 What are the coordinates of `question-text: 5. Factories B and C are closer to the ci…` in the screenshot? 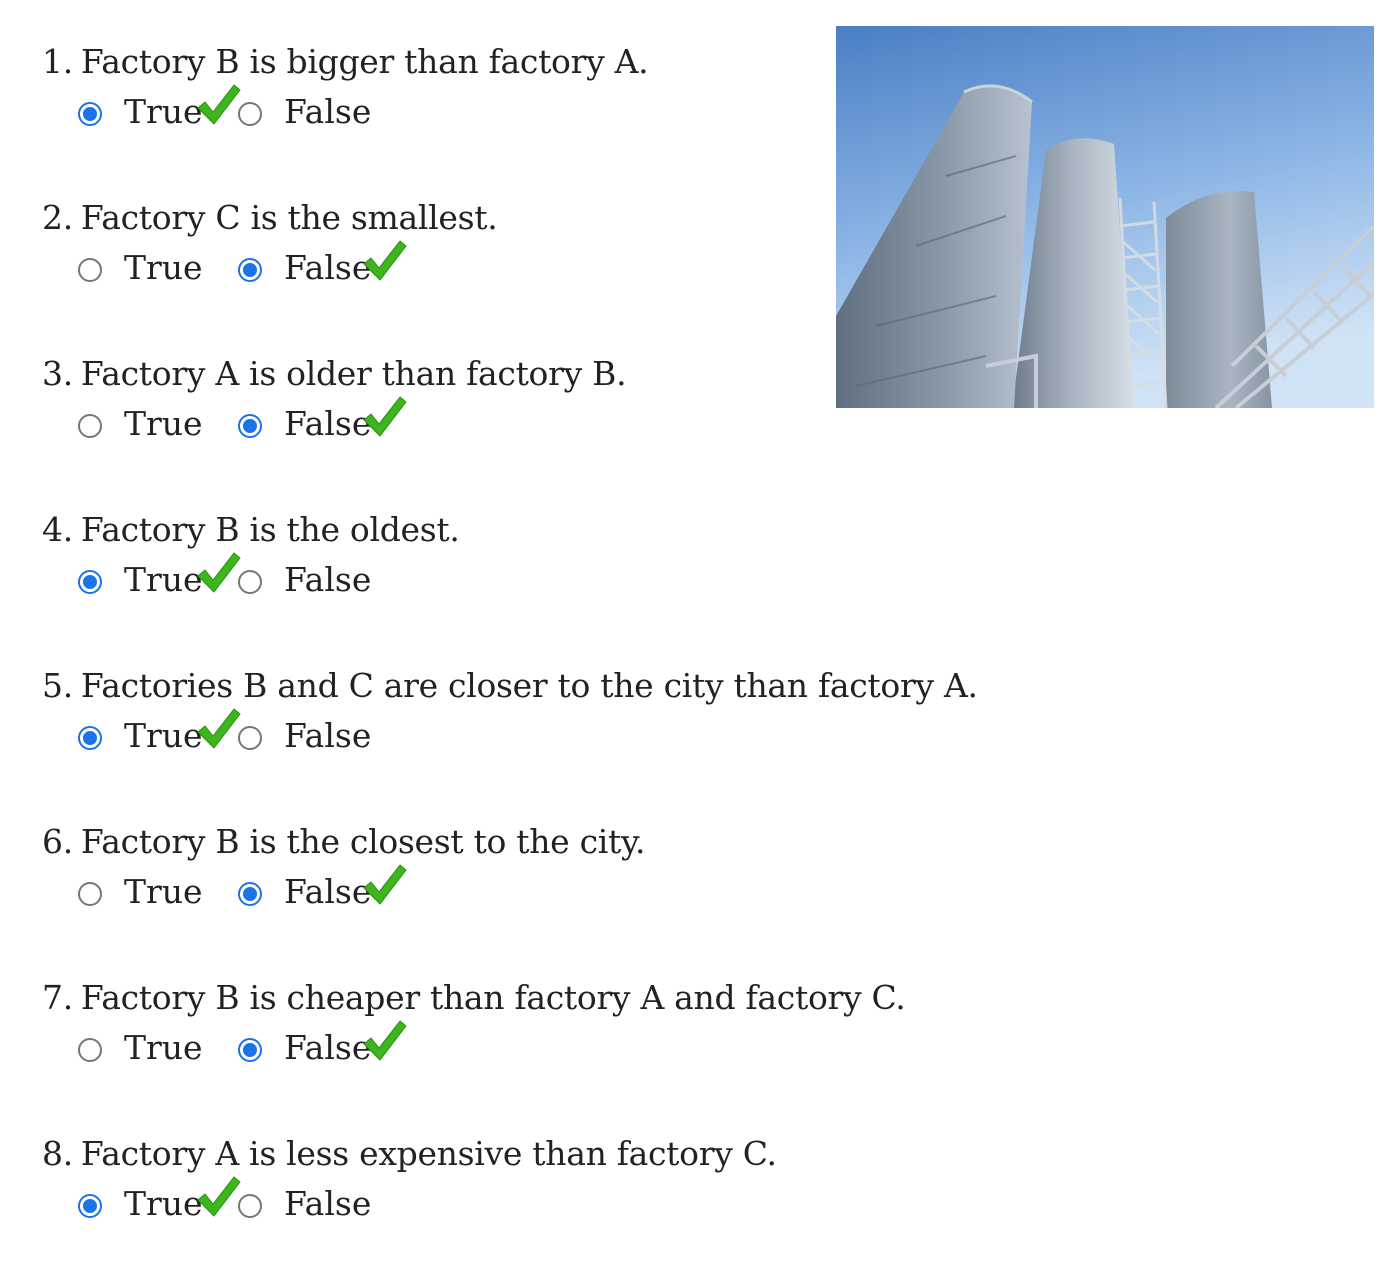 It's located at (510, 686).